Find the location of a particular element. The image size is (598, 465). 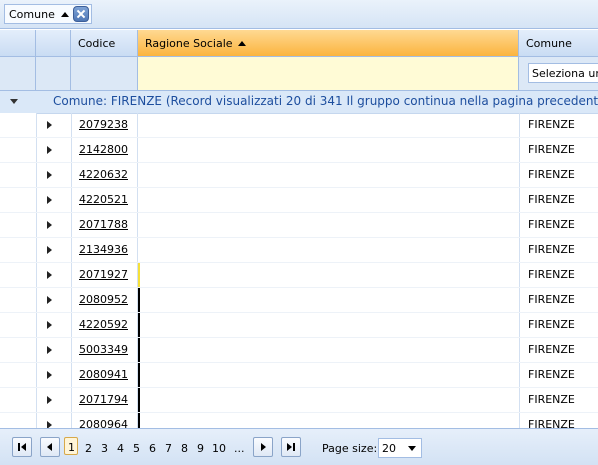

codice-link: 4220521 is located at coordinates (103, 199).